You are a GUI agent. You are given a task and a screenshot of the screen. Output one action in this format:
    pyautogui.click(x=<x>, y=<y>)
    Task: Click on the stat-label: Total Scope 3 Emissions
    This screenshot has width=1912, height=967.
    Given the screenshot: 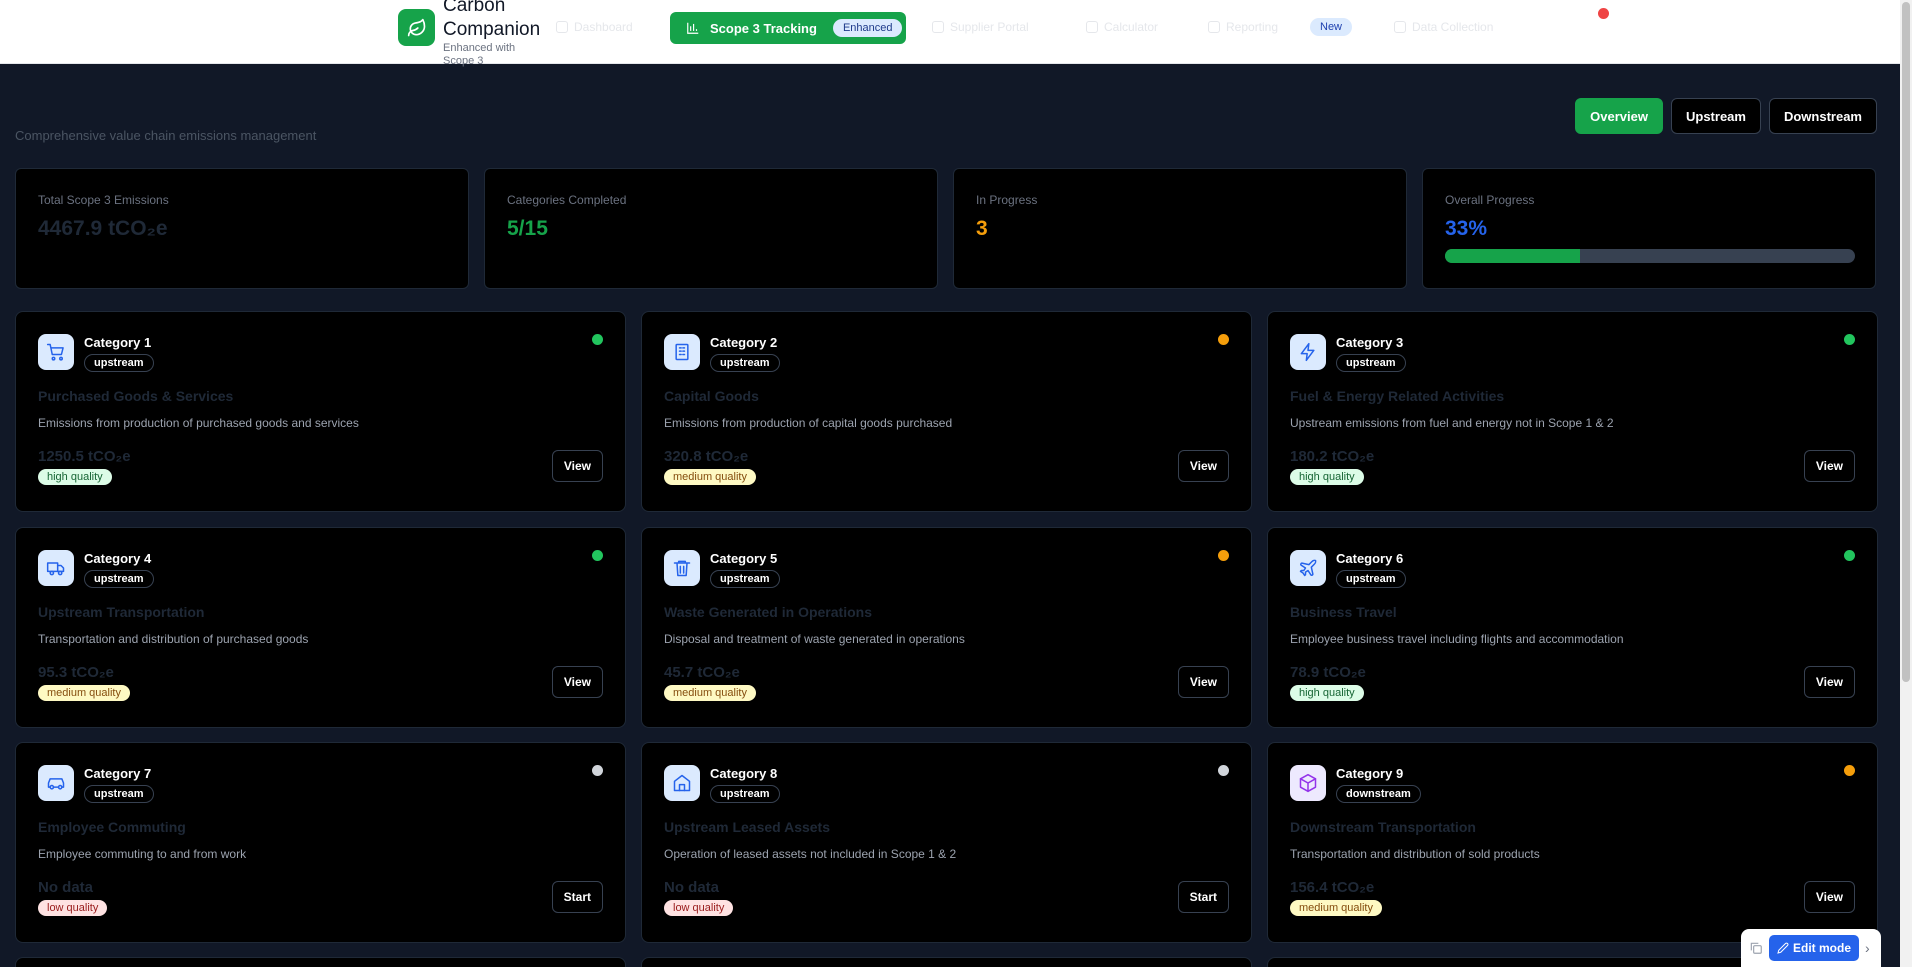 What is the action you would take?
    pyautogui.click(x=103, y=200)
    